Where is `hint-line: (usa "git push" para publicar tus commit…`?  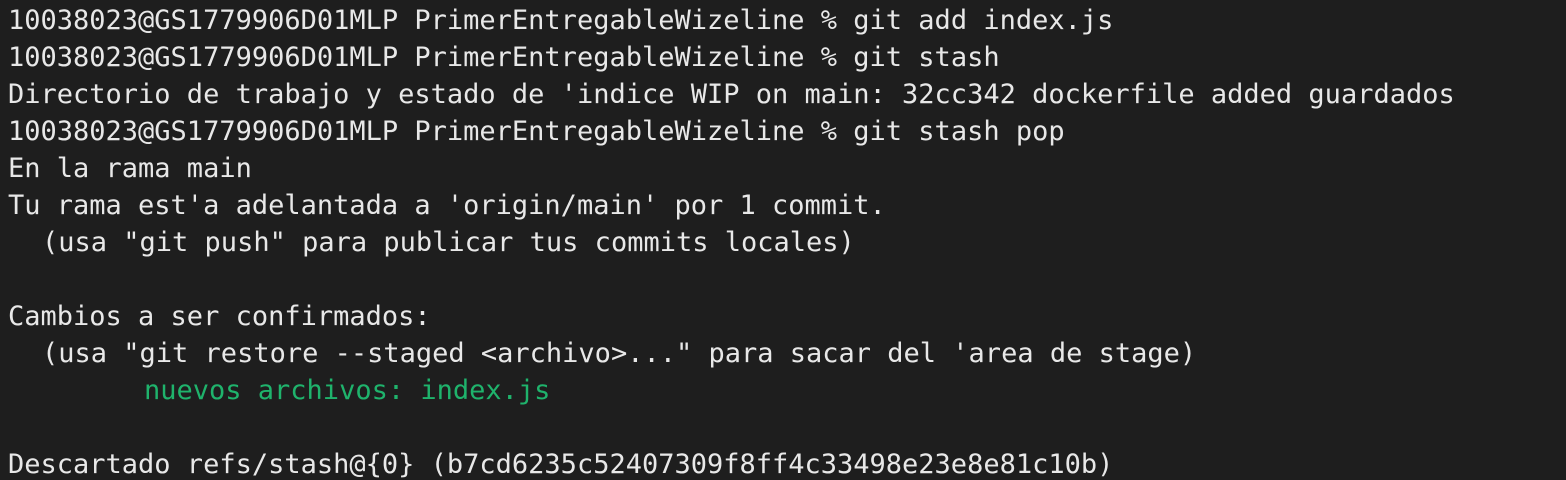
hint-line: (usa "git push" para publicar tus commit… is located at coordinates (448, 242).